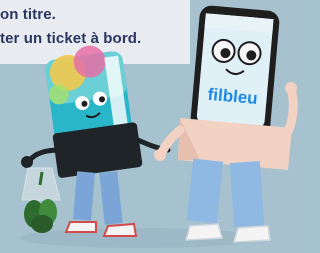 This screenshot has width=320, height=253. Describe the element at coordinates (251, 234) in the screenshot. I see `phone-shoe-right` at that location.